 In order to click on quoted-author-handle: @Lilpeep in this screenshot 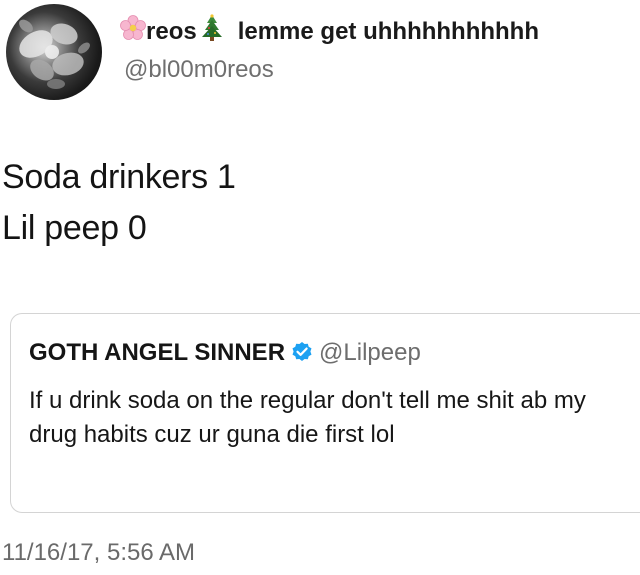, I will do `click(370, 352)`.